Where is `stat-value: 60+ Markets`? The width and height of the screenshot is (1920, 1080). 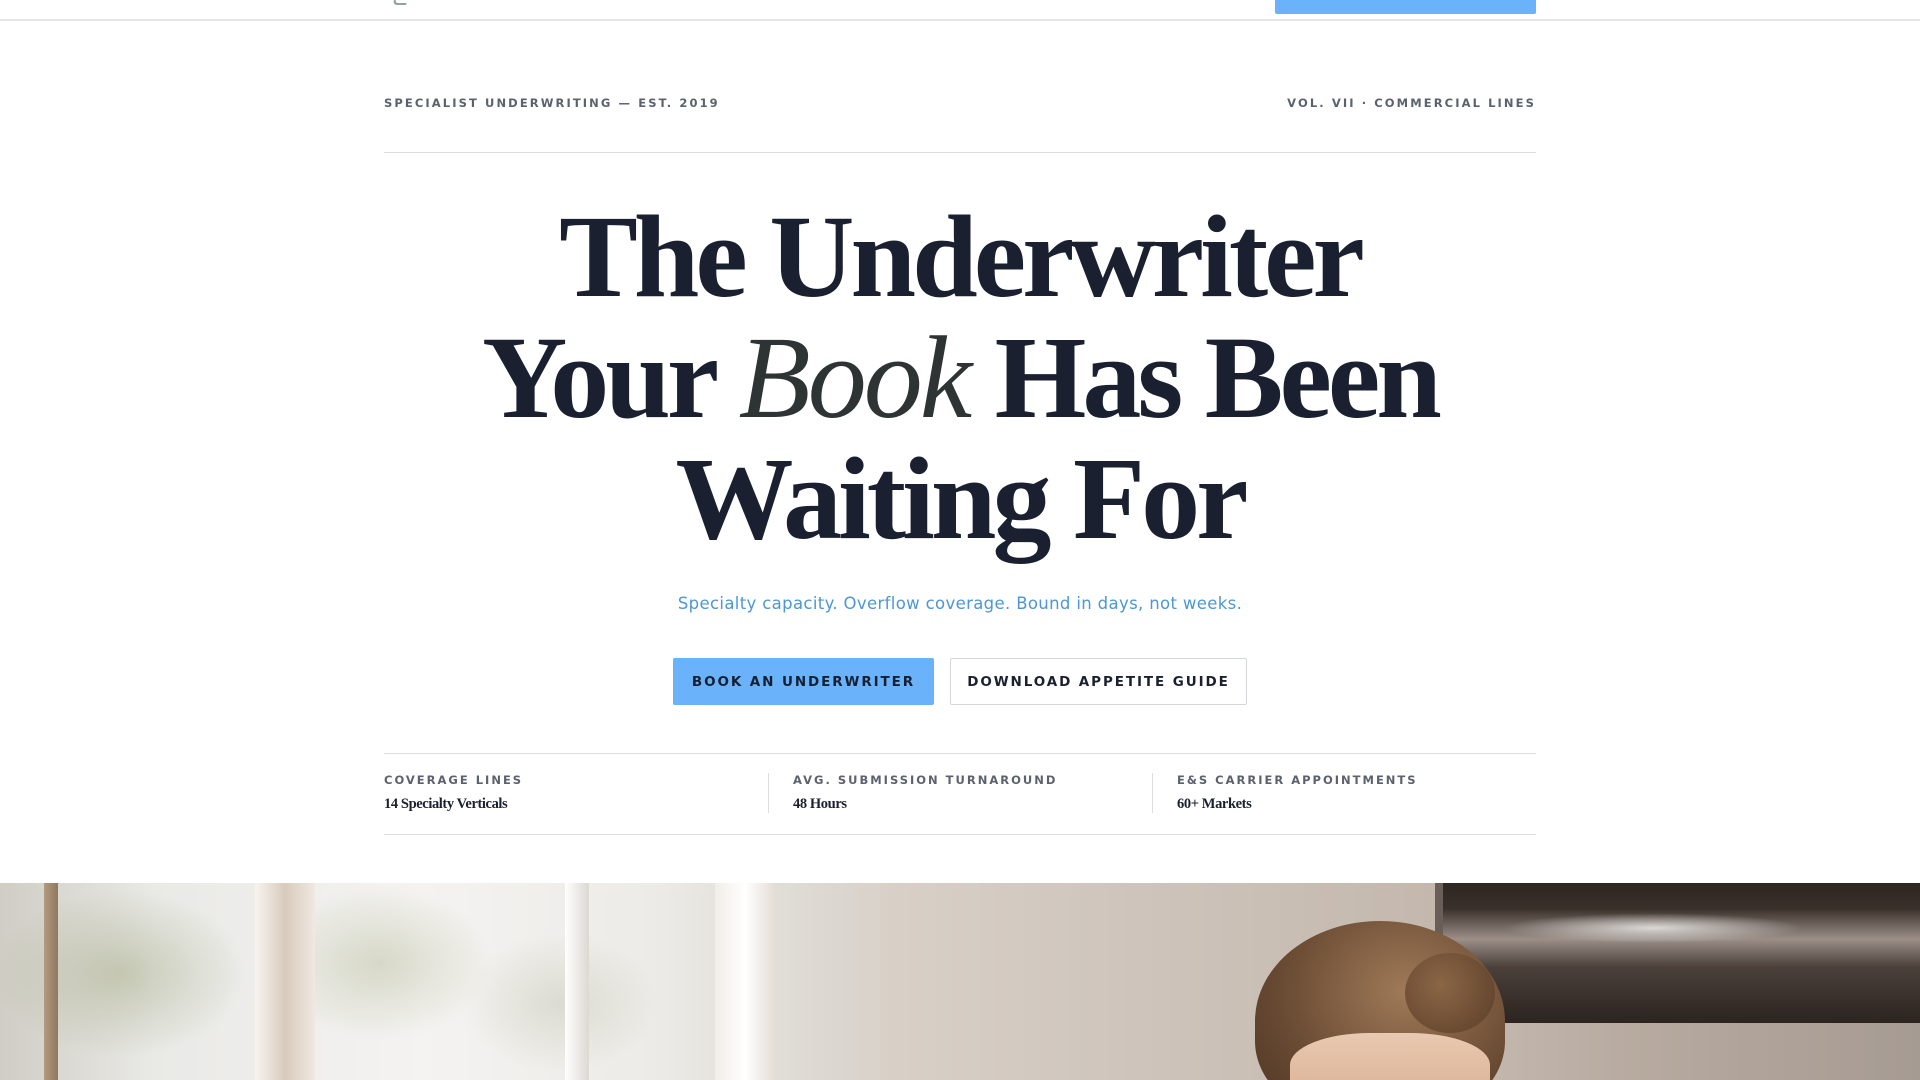 stat-value: 60+ Markets is located at coordinates (1214, 804).